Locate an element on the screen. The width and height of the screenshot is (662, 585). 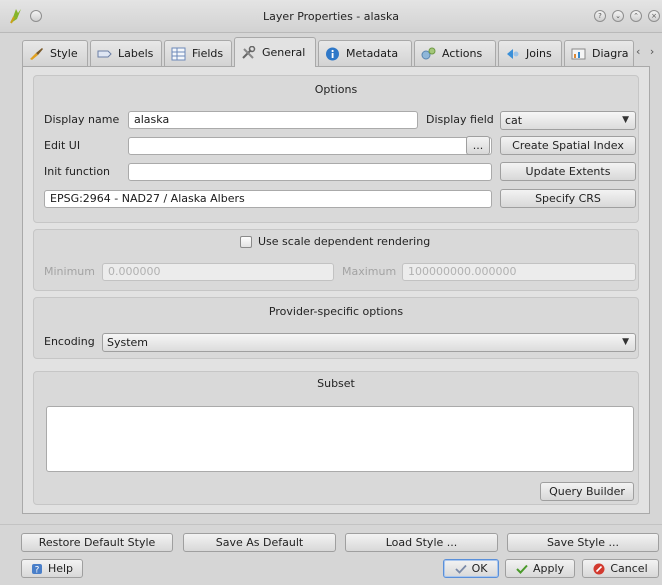
tab-actions-label: Actions is located at coordinates (462, 53).